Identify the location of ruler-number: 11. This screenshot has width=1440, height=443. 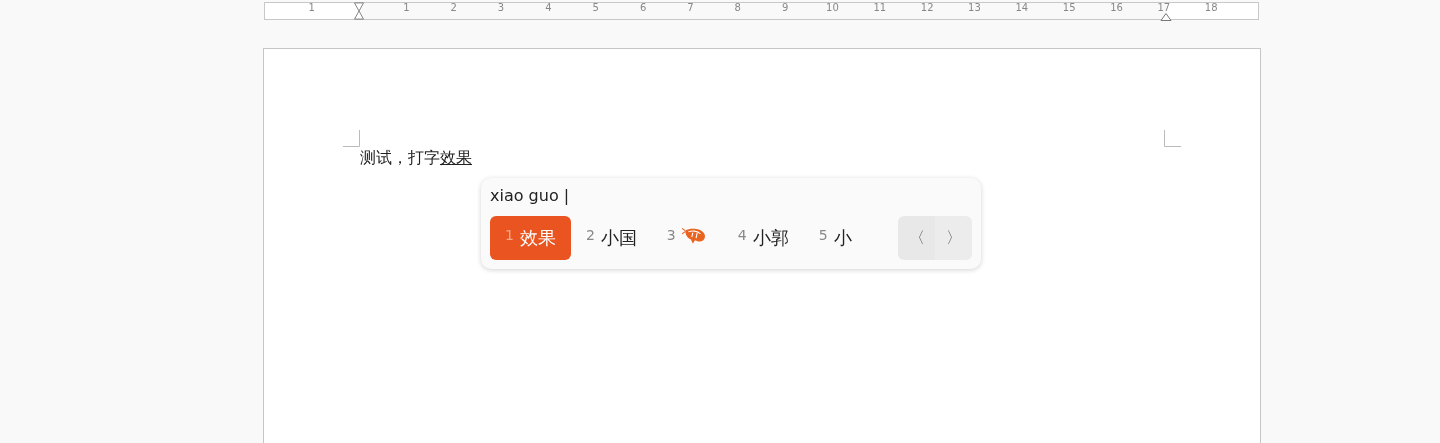
(880, 7).